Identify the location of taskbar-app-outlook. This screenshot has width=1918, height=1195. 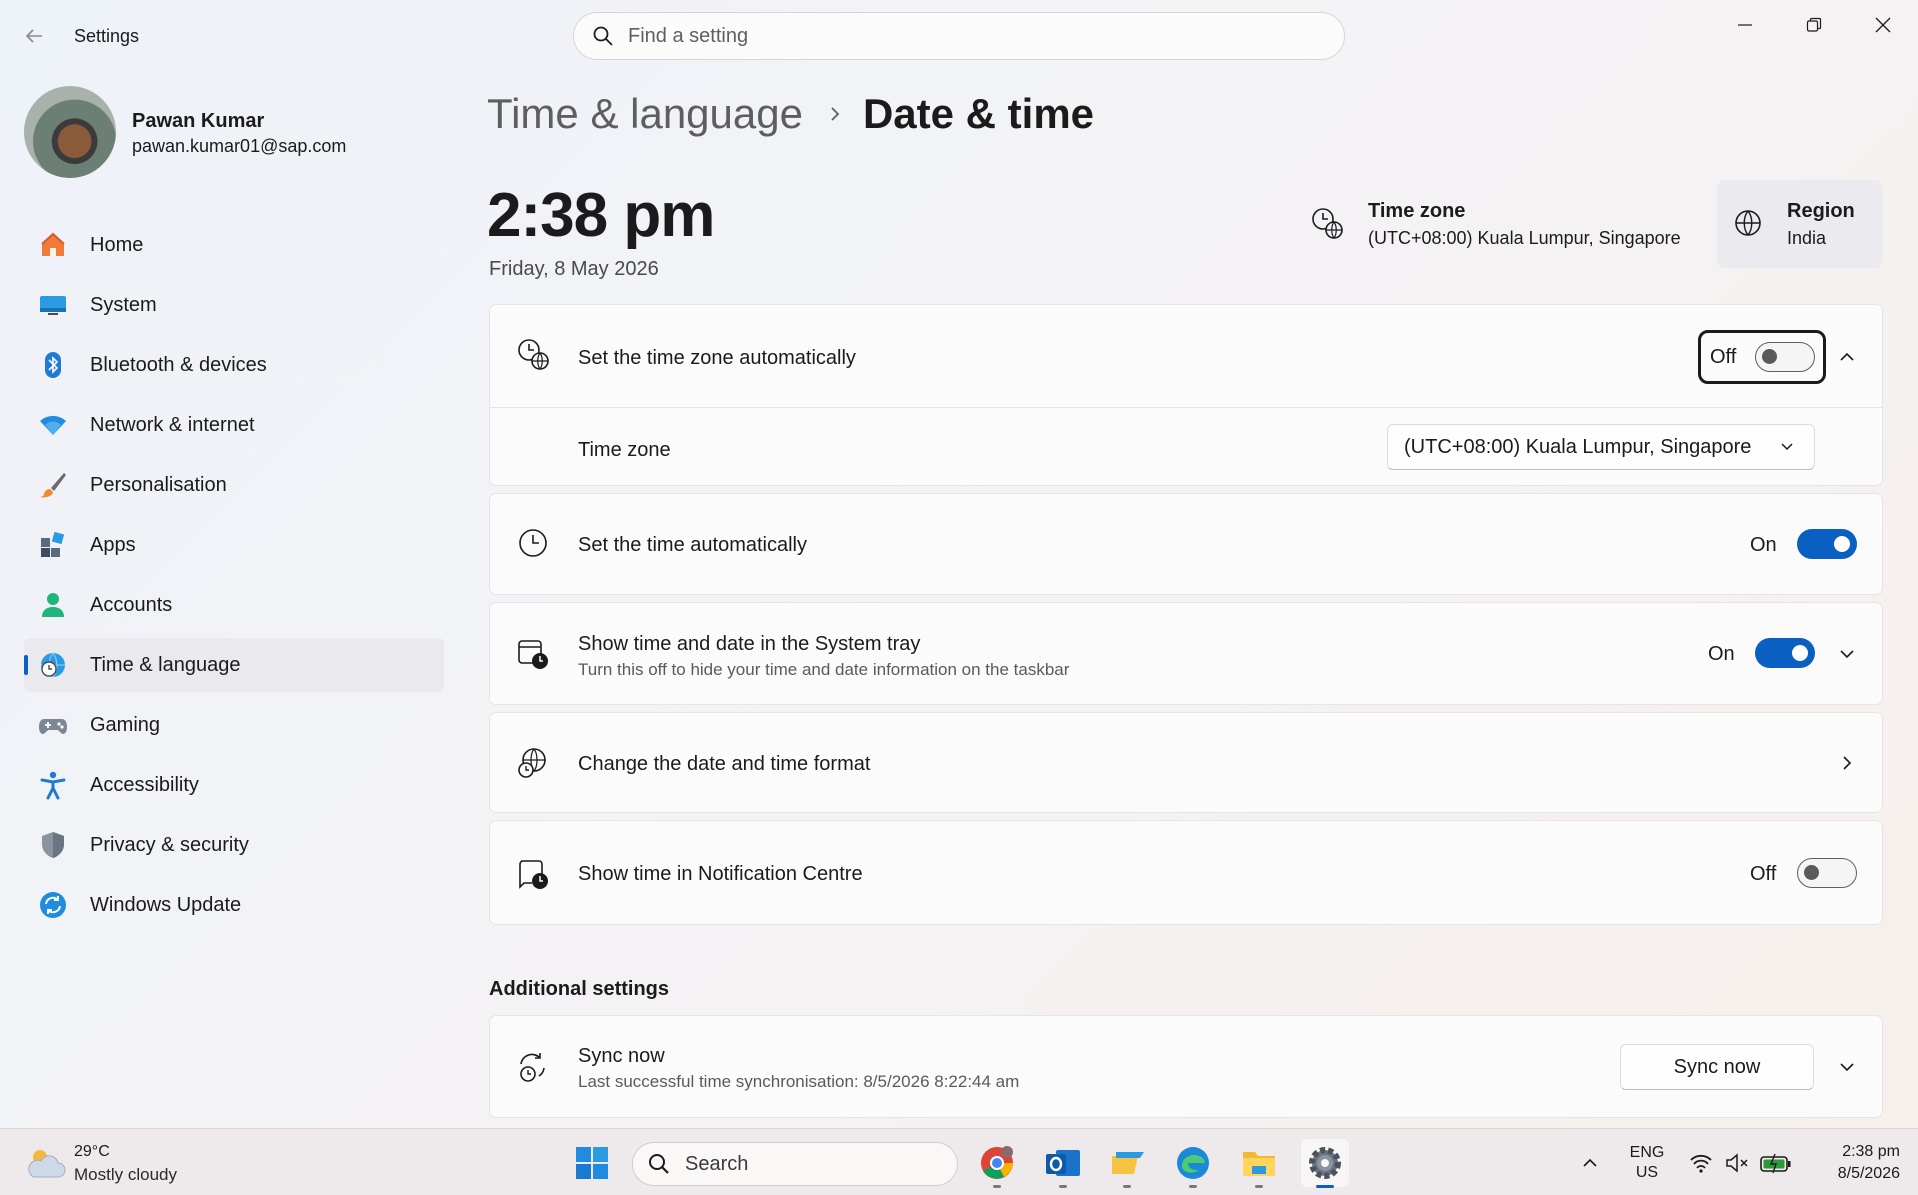
(1063, 1163).